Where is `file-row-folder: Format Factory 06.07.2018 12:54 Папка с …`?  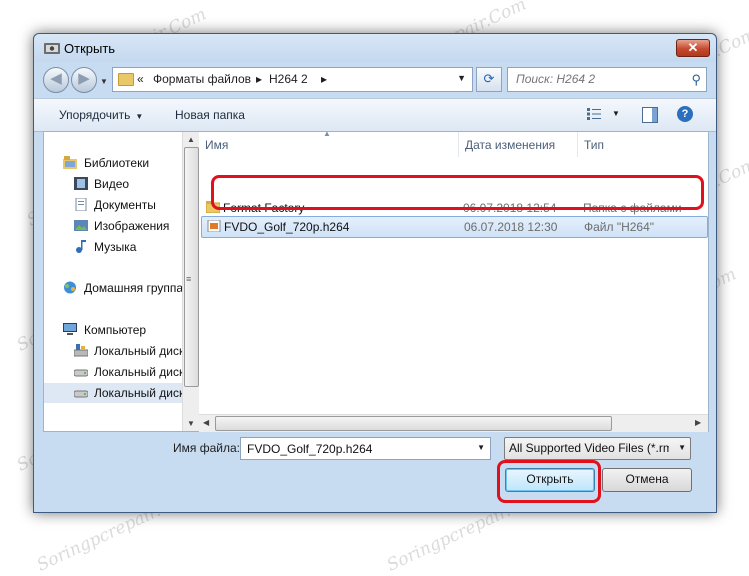
file-row-folder: Format Factory 06.07.2018 12:54 Папка с … is located at coordinates (453, 208).